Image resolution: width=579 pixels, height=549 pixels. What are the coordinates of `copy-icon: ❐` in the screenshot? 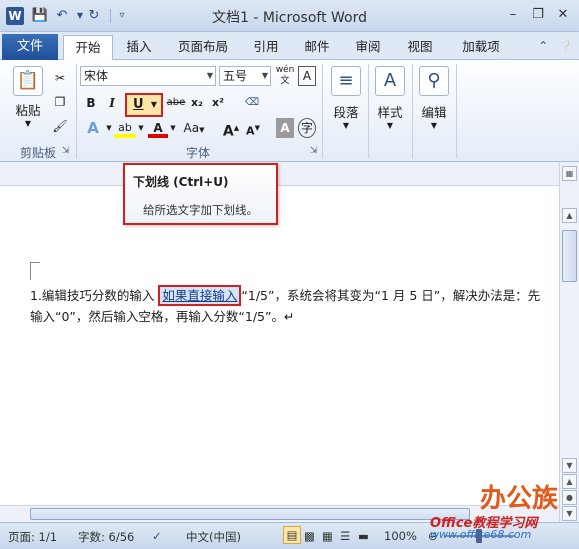 It's located at (60, 102).